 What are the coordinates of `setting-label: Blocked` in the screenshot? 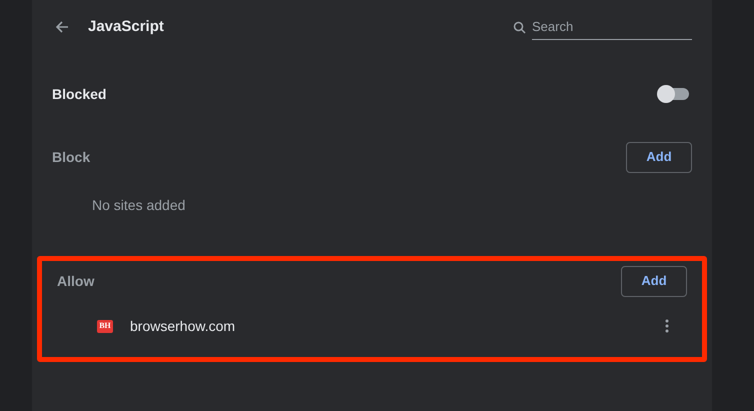 It's located at (79, 94).